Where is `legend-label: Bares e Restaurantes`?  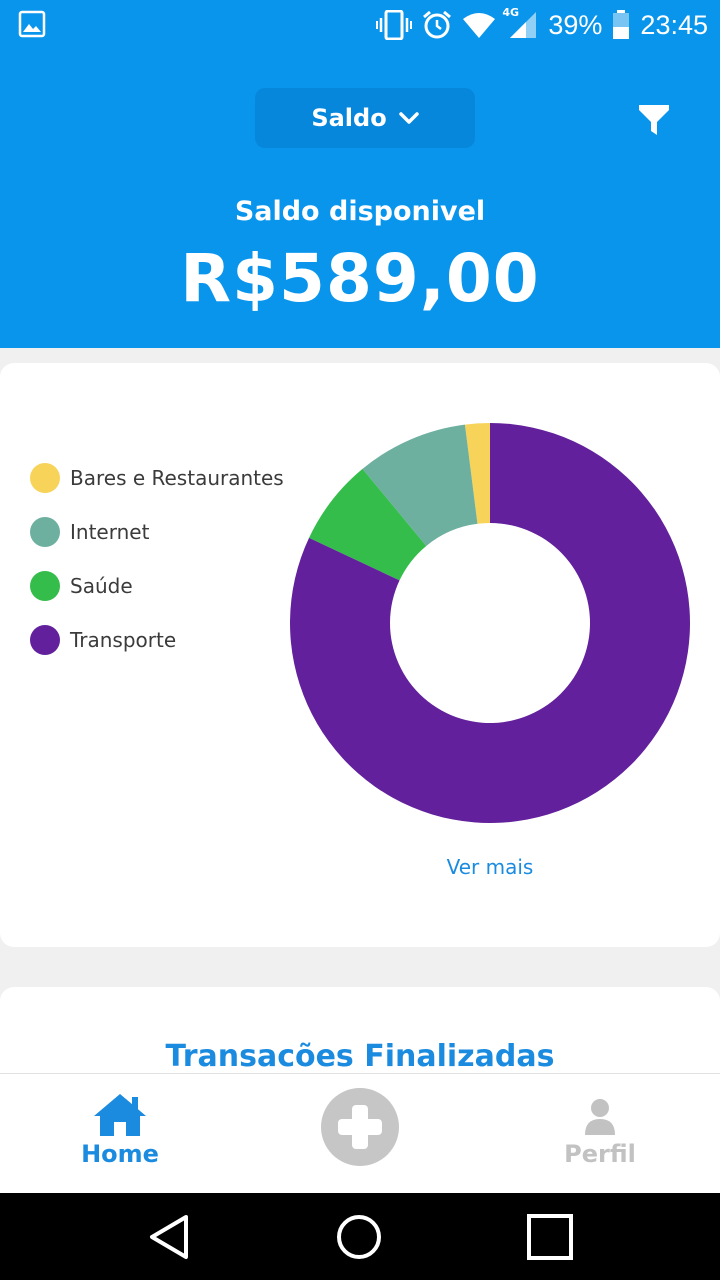 legend-label: Bares e Restaurantes is located at coordinates (177, 478).